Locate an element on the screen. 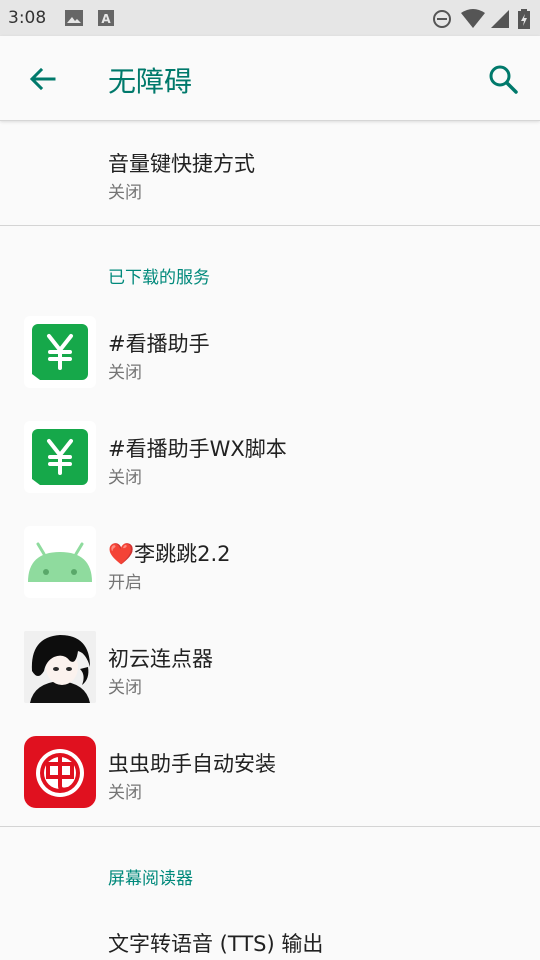 This screenshot has height=960, width=540. search-icon is located at coordinates (504, 80).